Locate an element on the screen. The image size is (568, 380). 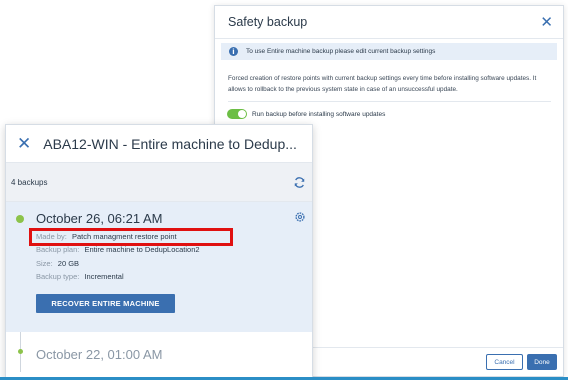
backup-date: October 22, 01:00 AM is located at coordinates (99, 354).